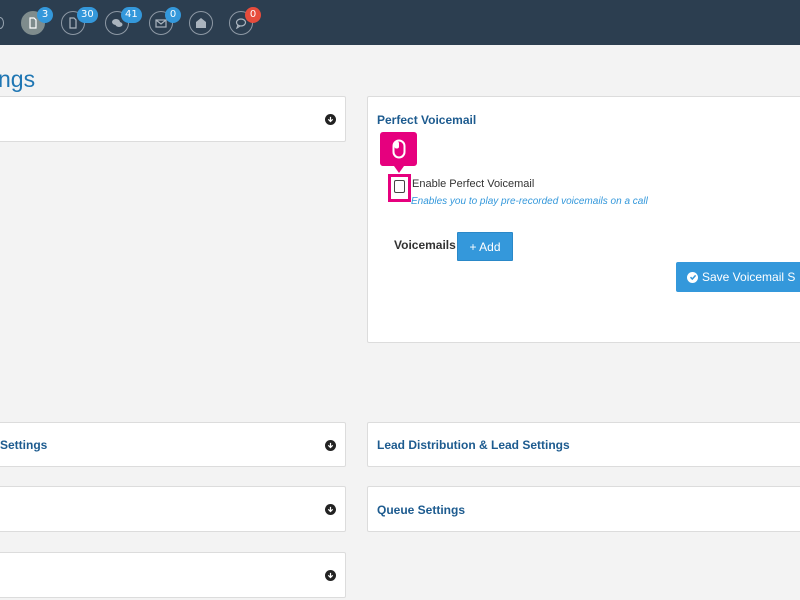  I want to click on queue-settings-panel: Queue Settings, so click(583, 509).